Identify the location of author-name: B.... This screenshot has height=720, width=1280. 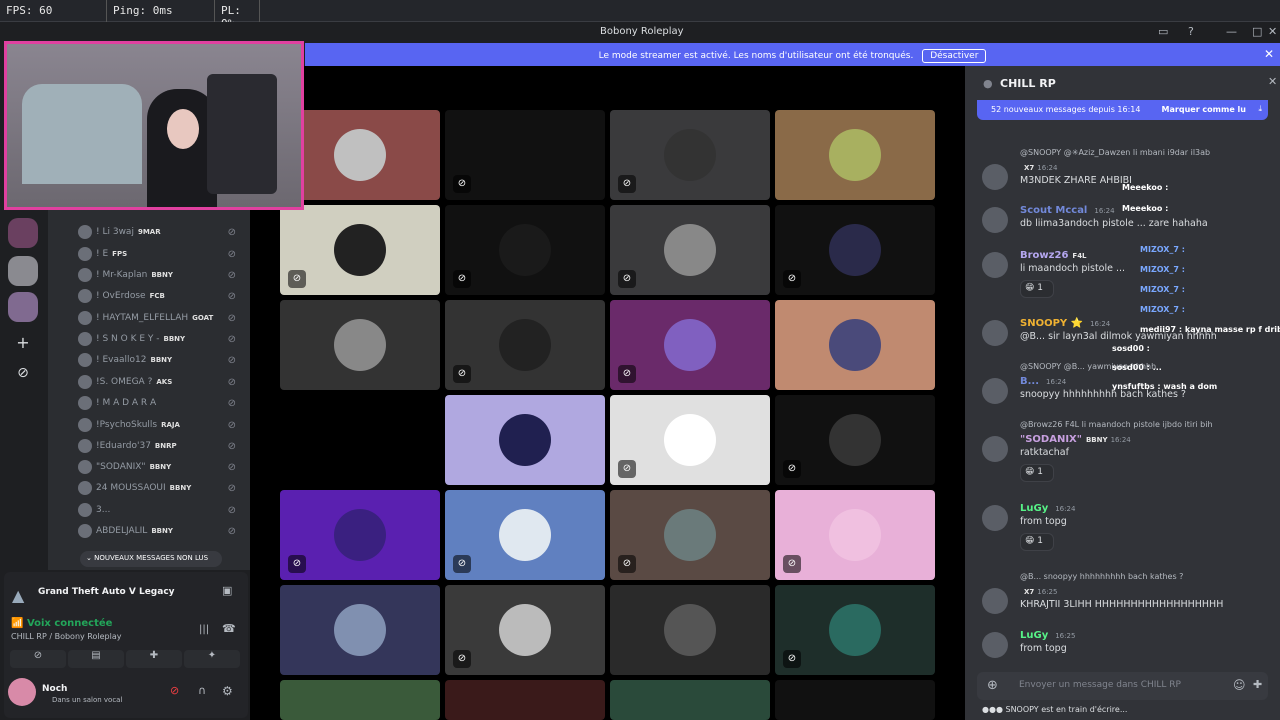
(1029, 381).